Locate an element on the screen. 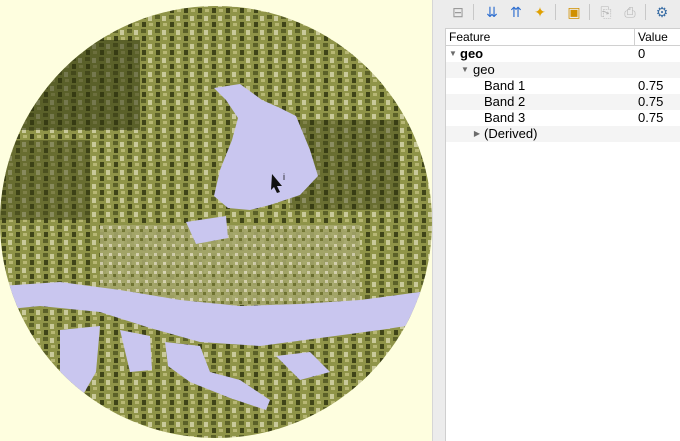 The image size is (680, 441). tree-row-derived: ▶ (Derived) is located at coordinates (563, 134).